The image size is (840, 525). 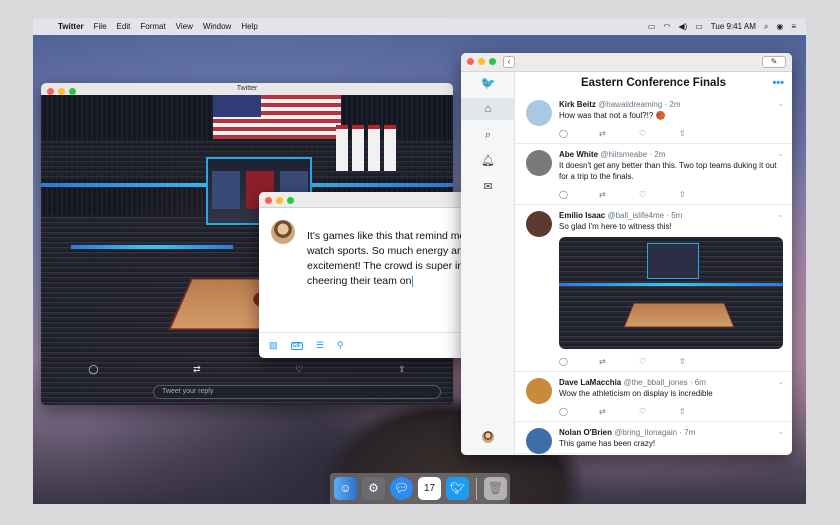 I want to click on menu-view: View, so click(x=184, y=26).